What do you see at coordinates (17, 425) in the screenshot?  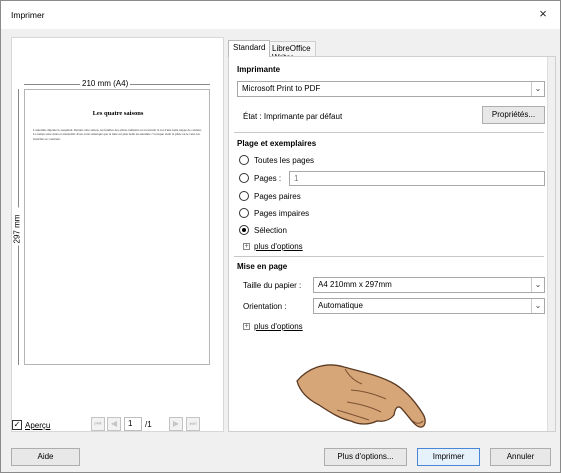 I see `preview-checkbox: ✓` at bounding box center [17, 425].